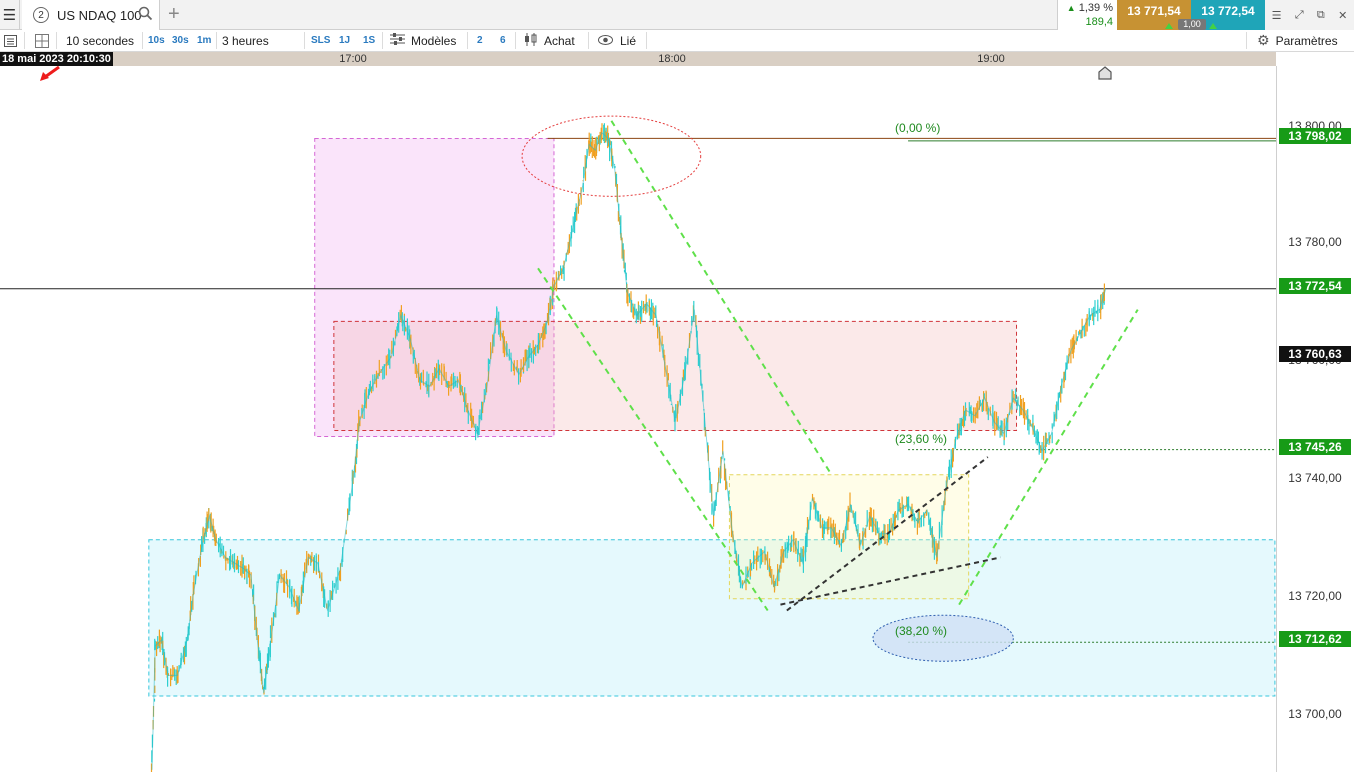 This screenshot has height=772, width=1354. What do you see at coordinates (1315, 478) in the screenshot?
I see `price-tick-label: 13 740,00` at bounding box center [1315, 478].